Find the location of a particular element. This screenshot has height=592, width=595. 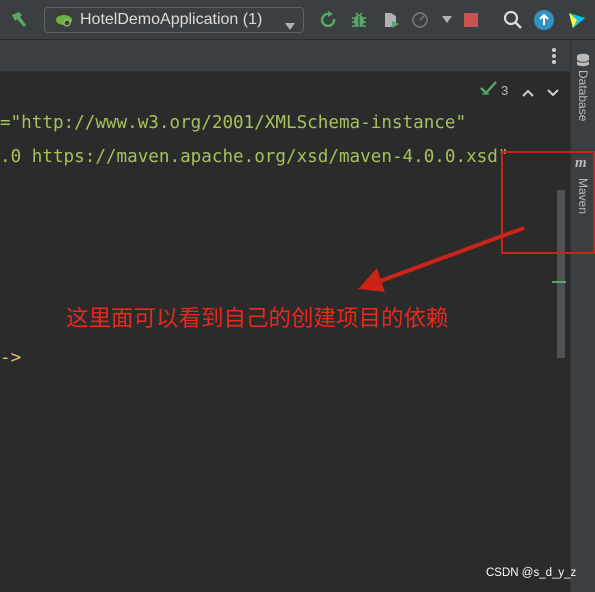

annotation-caption: 这里面可以看到自己的创建项目的依赖 is located at coordinates (257, 319).